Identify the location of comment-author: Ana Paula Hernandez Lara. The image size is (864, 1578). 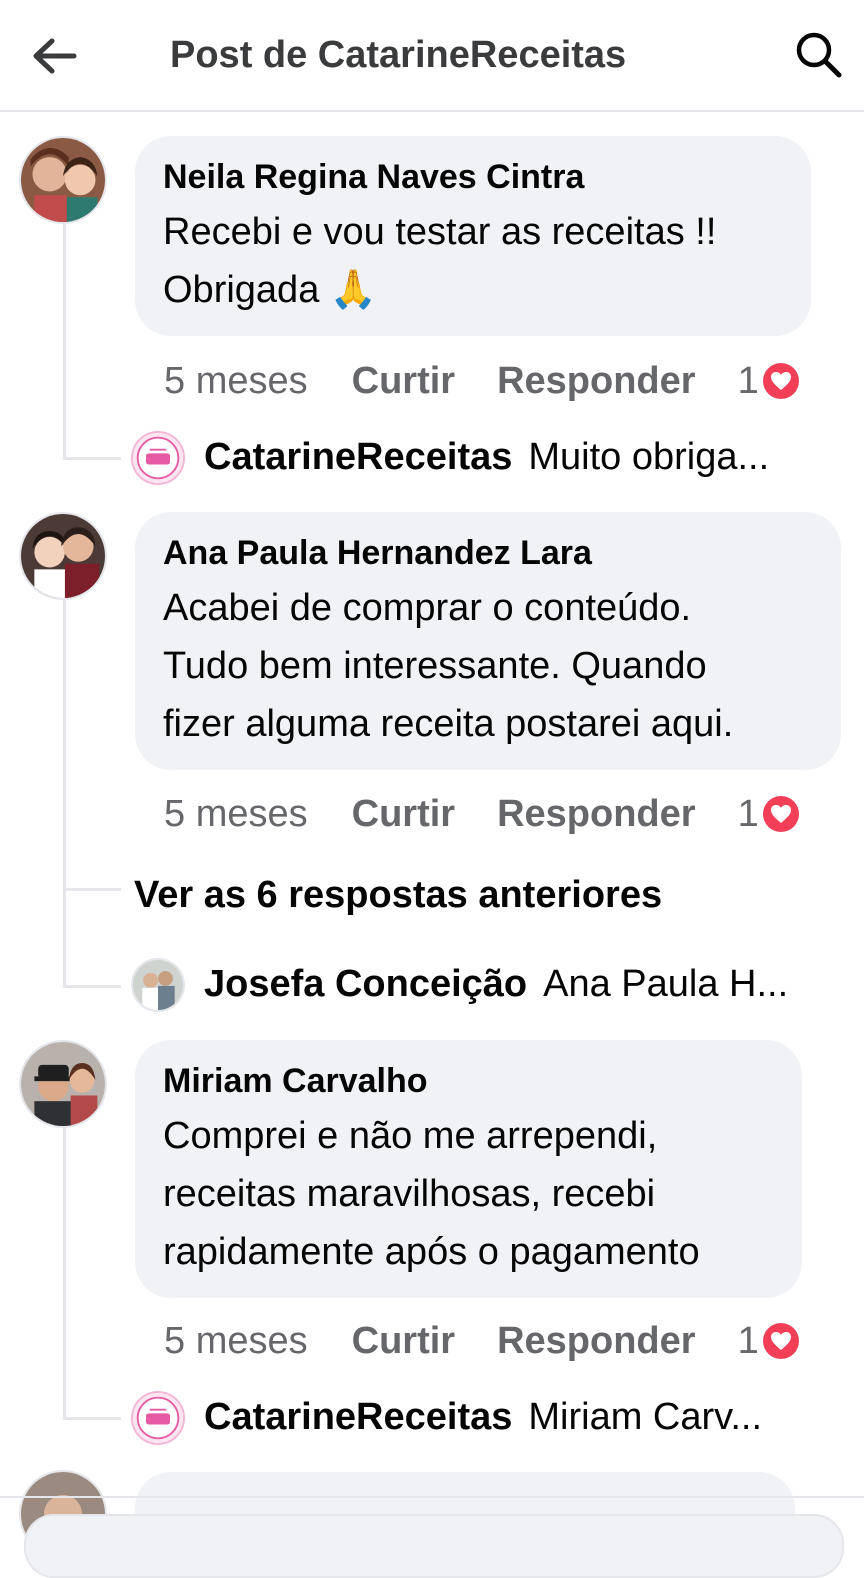
(488, 553).